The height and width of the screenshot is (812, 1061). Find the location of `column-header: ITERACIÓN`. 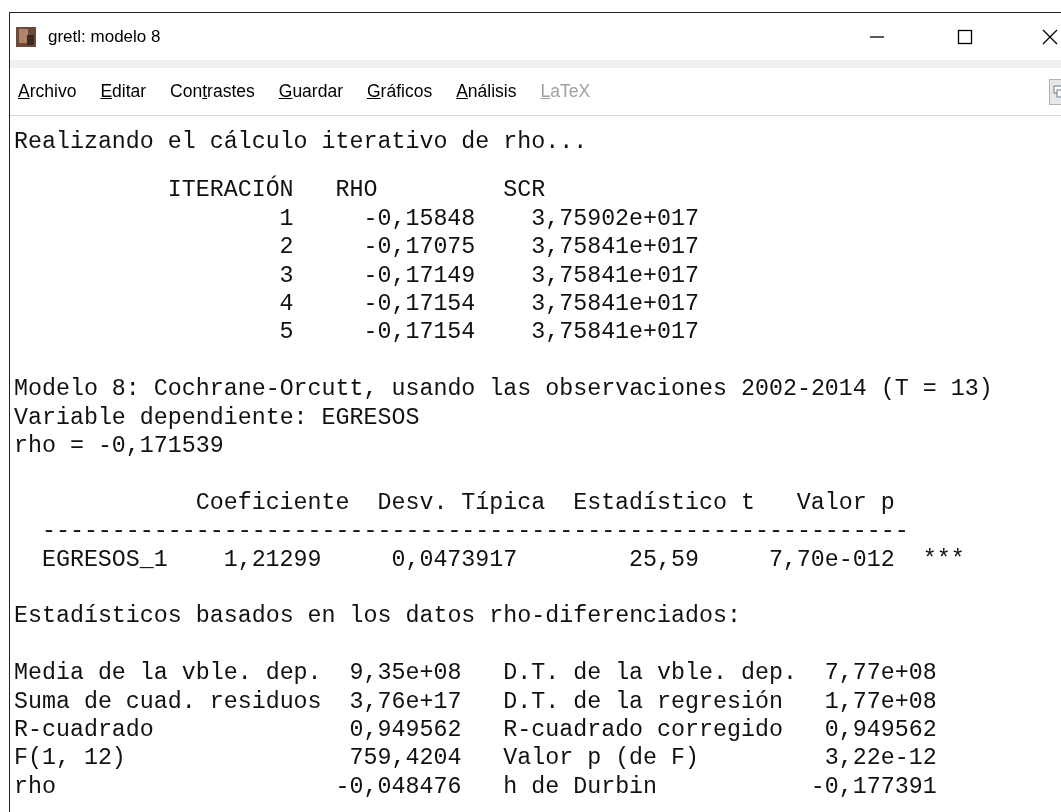

column-header: ITERACIÓN is located at coordinates (230, 190).